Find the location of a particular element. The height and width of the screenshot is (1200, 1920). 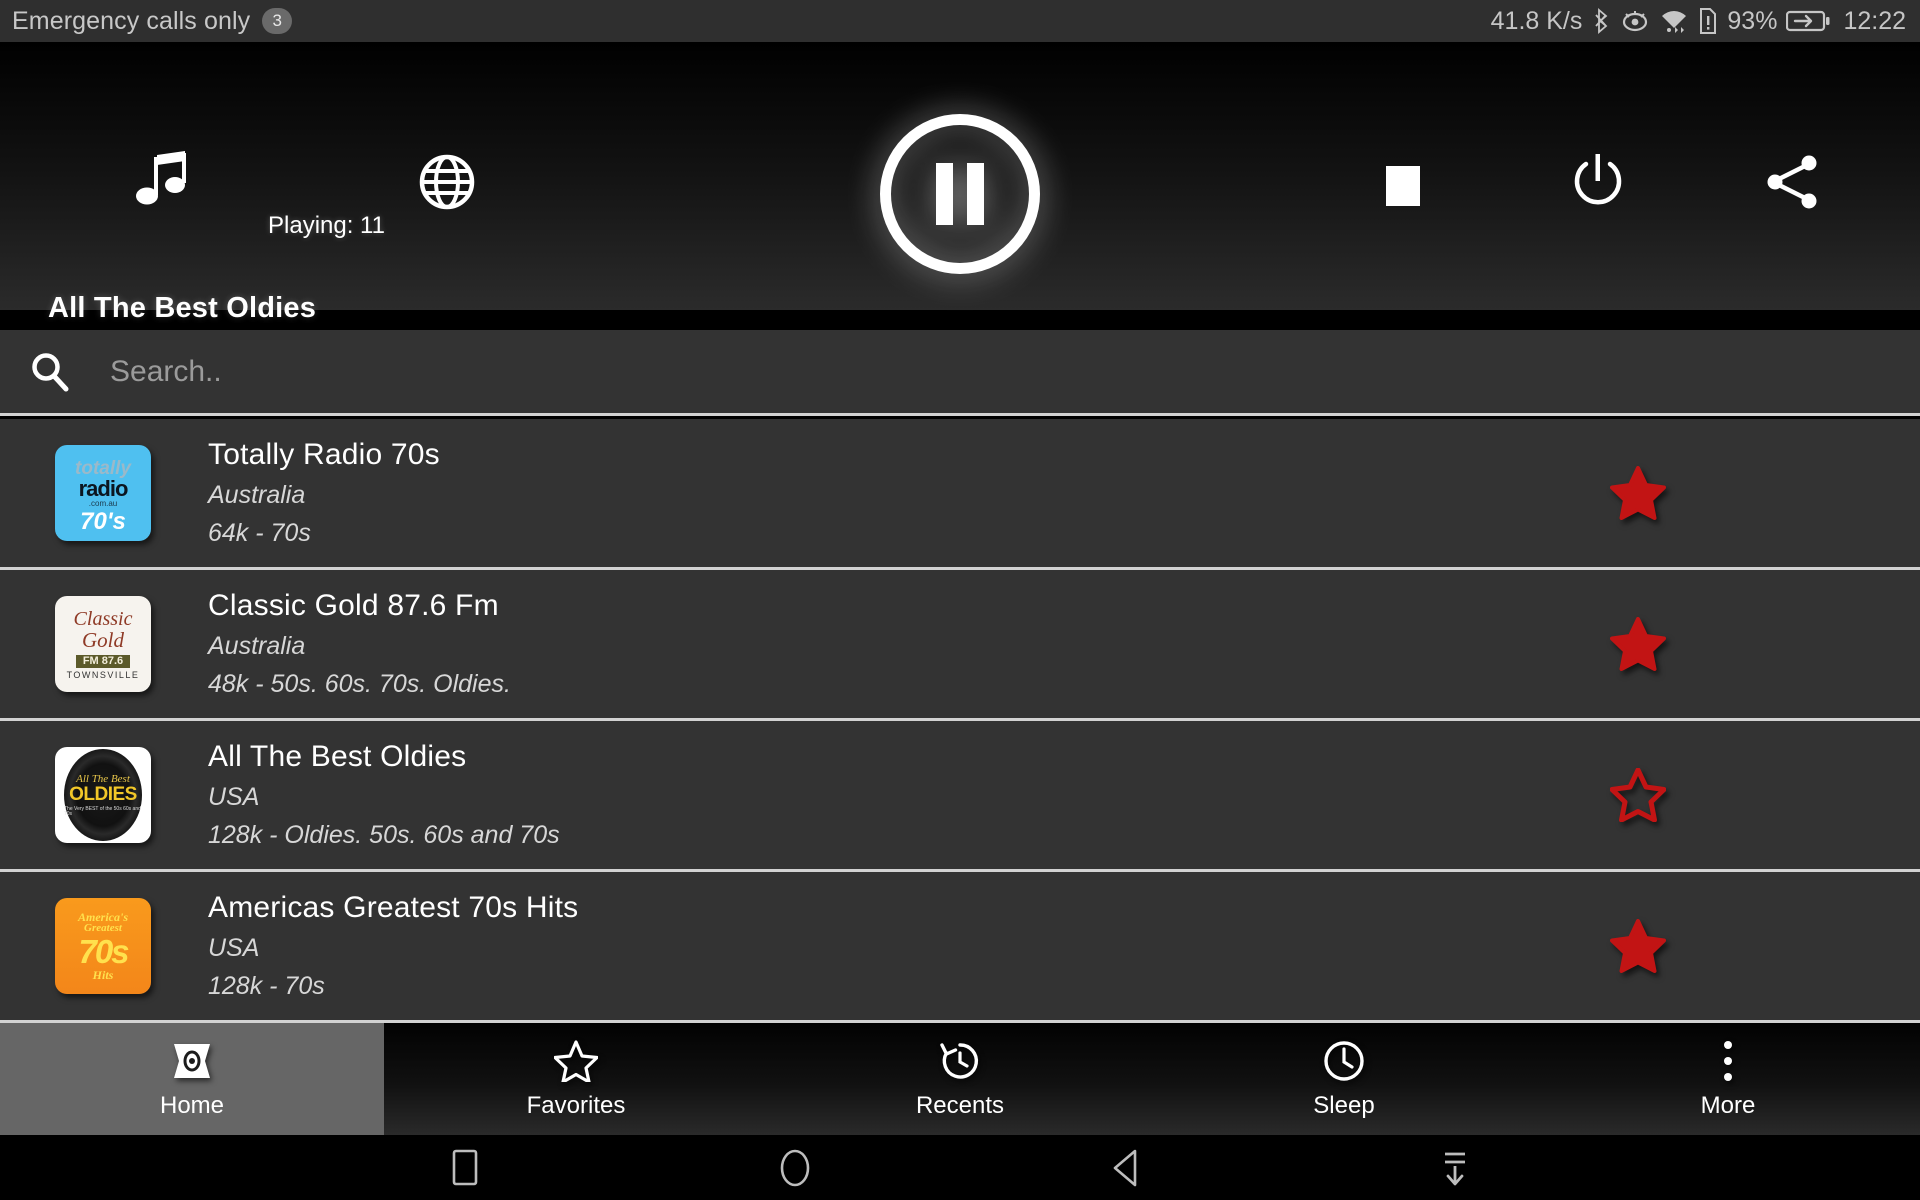

tab-sleep-label: Sleep is located at coordinates (1344, 1105).